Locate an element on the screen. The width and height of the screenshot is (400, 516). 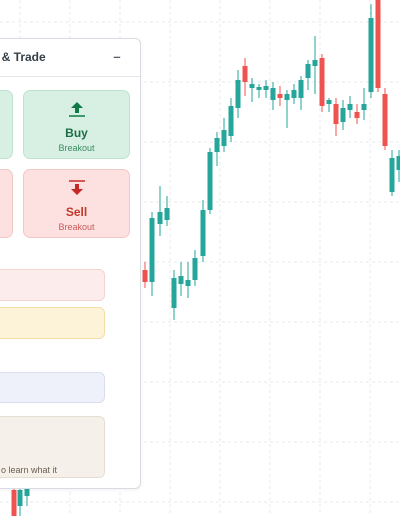
blue-info-bar is located at coordinates (52, 387).